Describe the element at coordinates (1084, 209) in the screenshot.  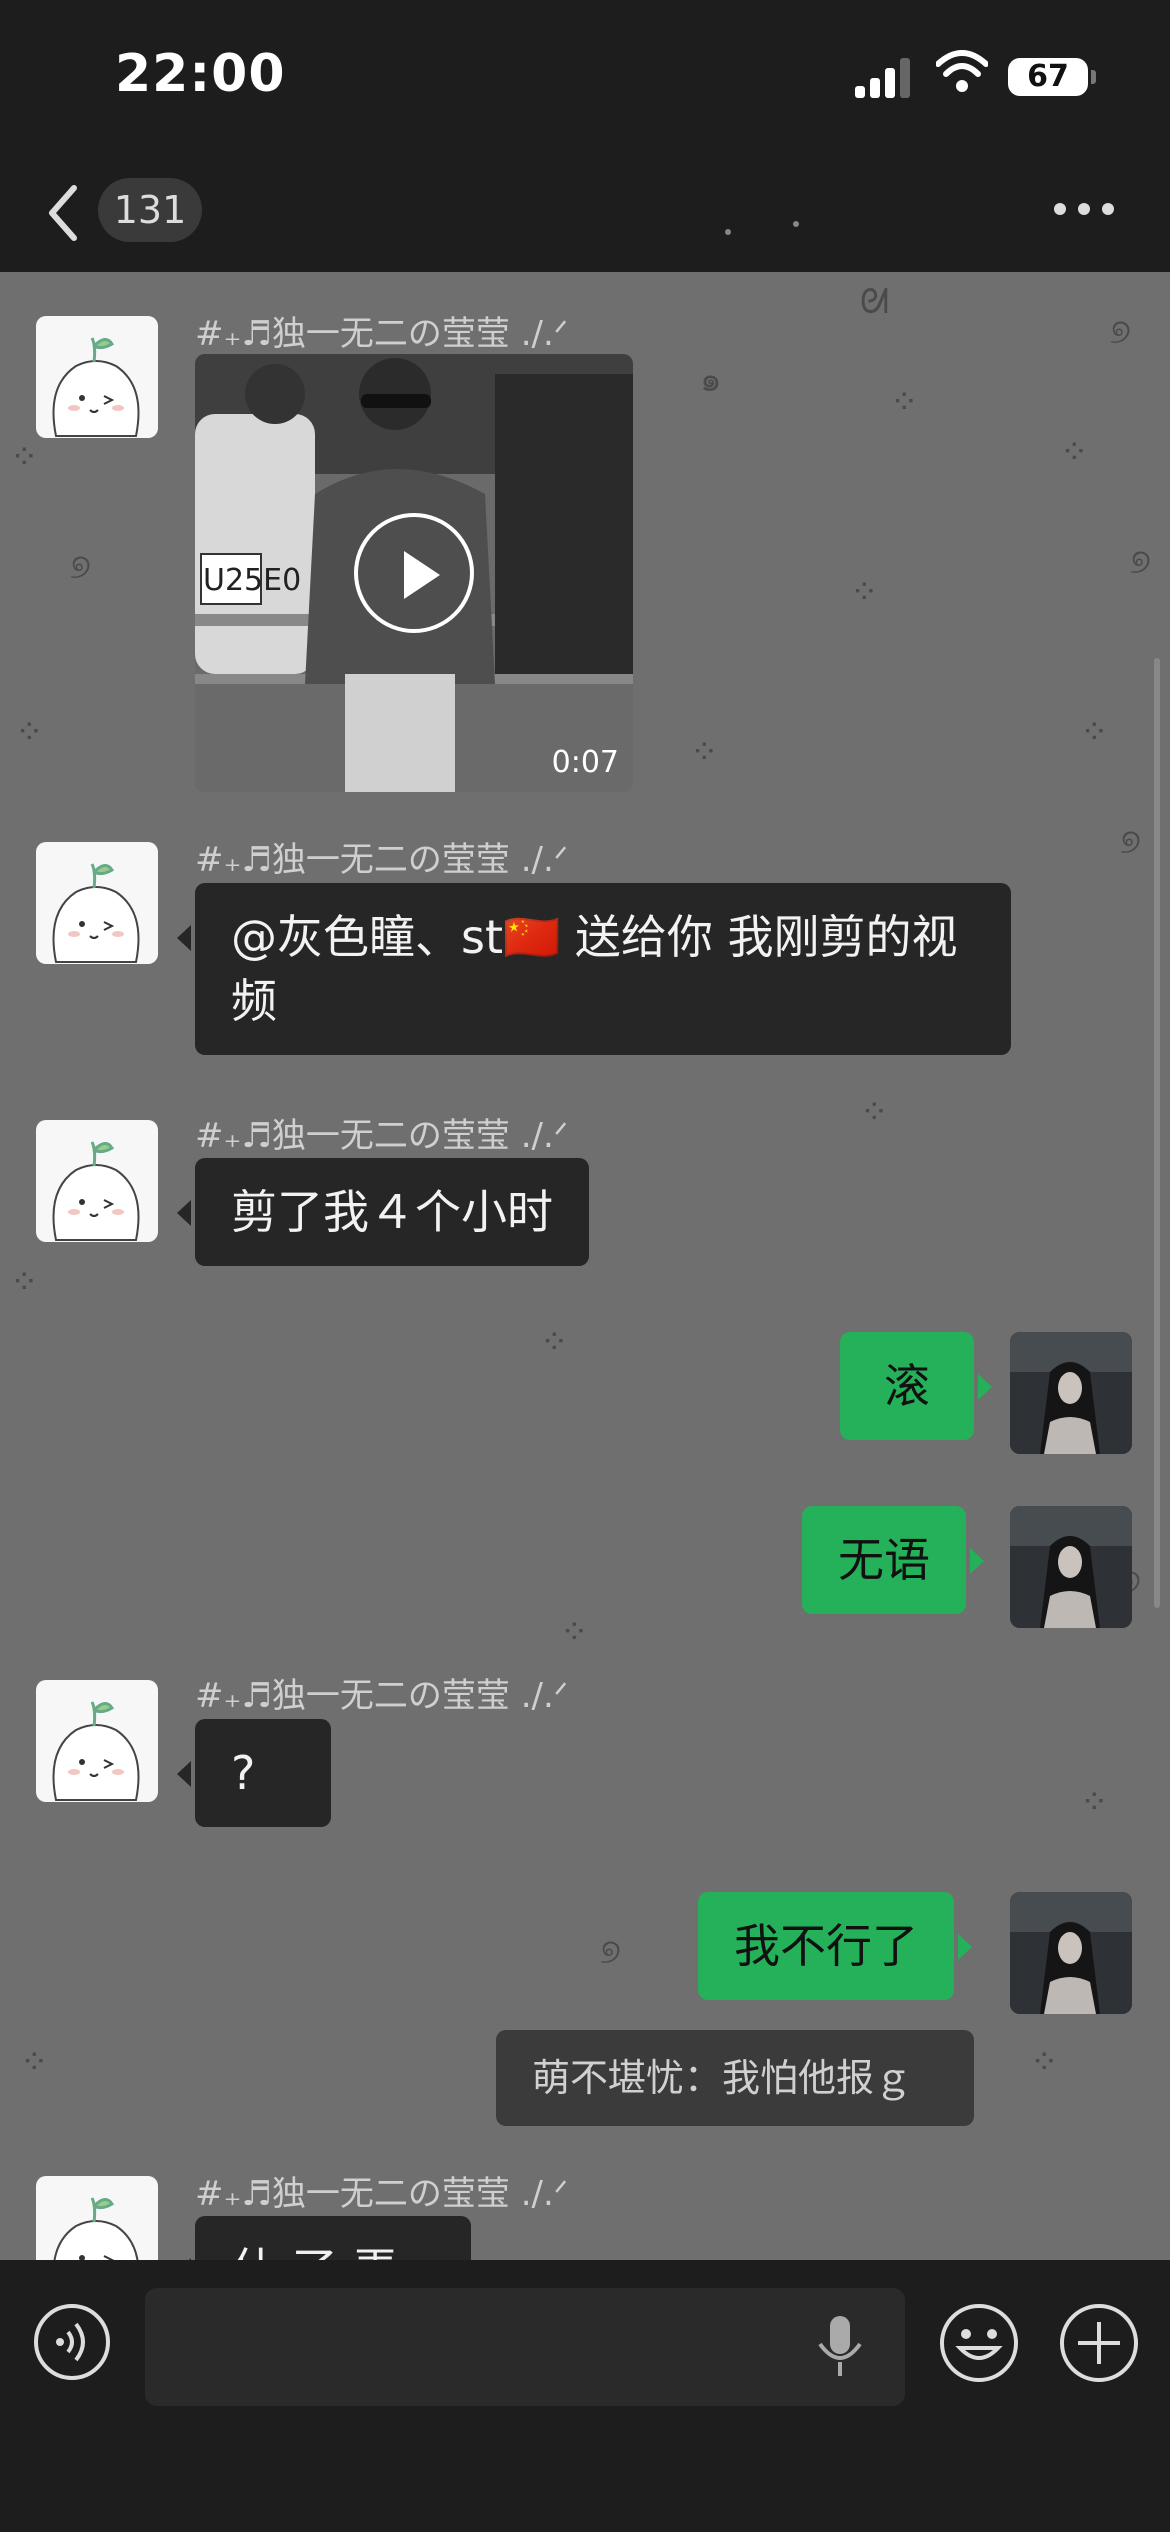
I see `more-options-icon` at that location.